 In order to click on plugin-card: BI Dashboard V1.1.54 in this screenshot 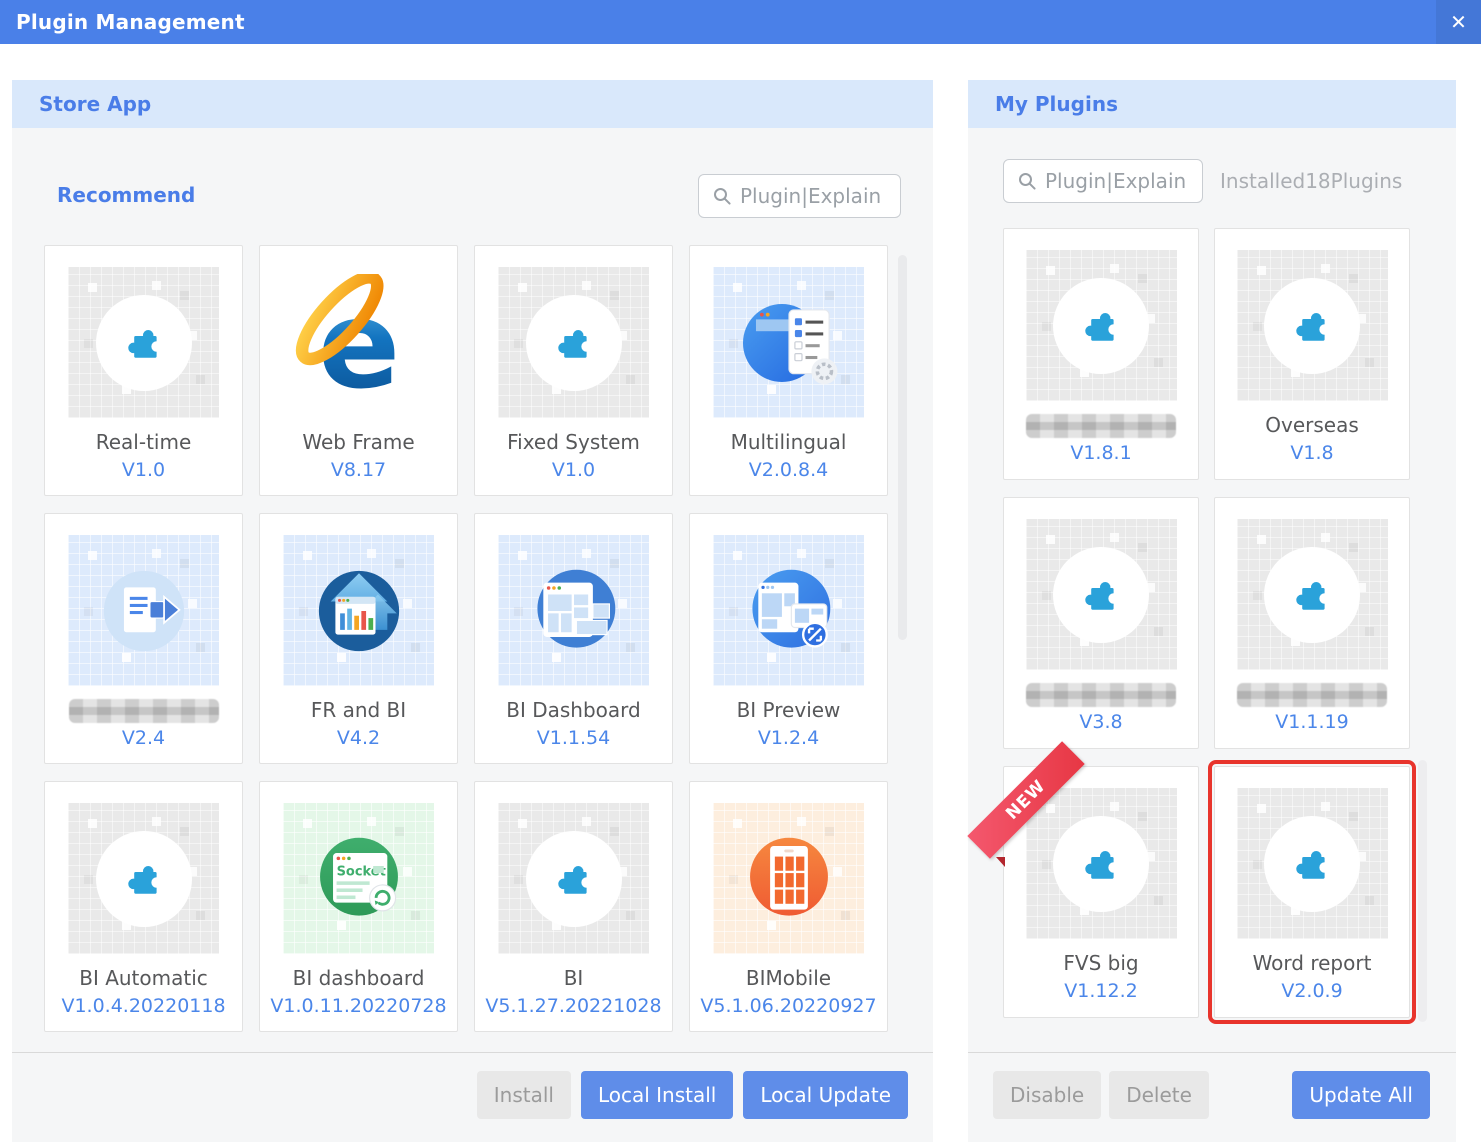, I will do `click(573, 638)`.